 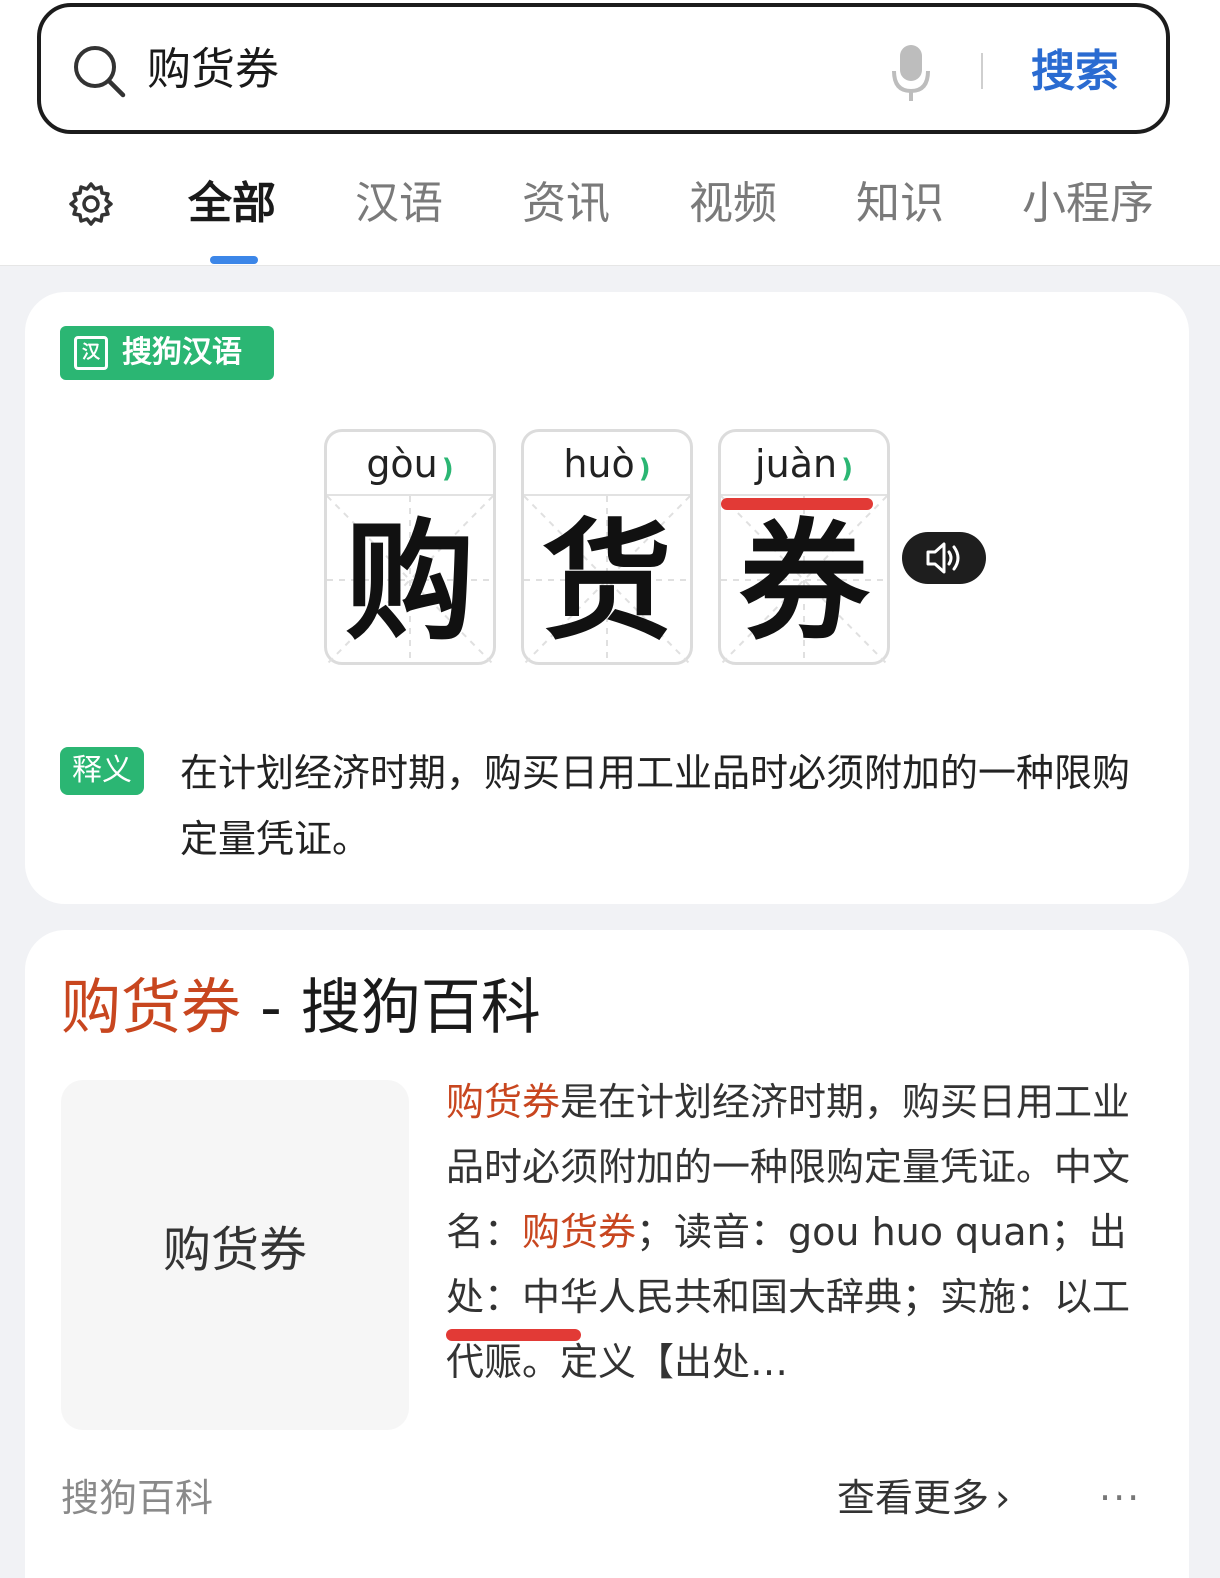 What do you see at coordinates (655, 806) in the screenshot?
I see `definition-text: 在计划经济时期，购买日用工业品时必须附加的一种限购定量凭证。` at bounding box center [655, 806].